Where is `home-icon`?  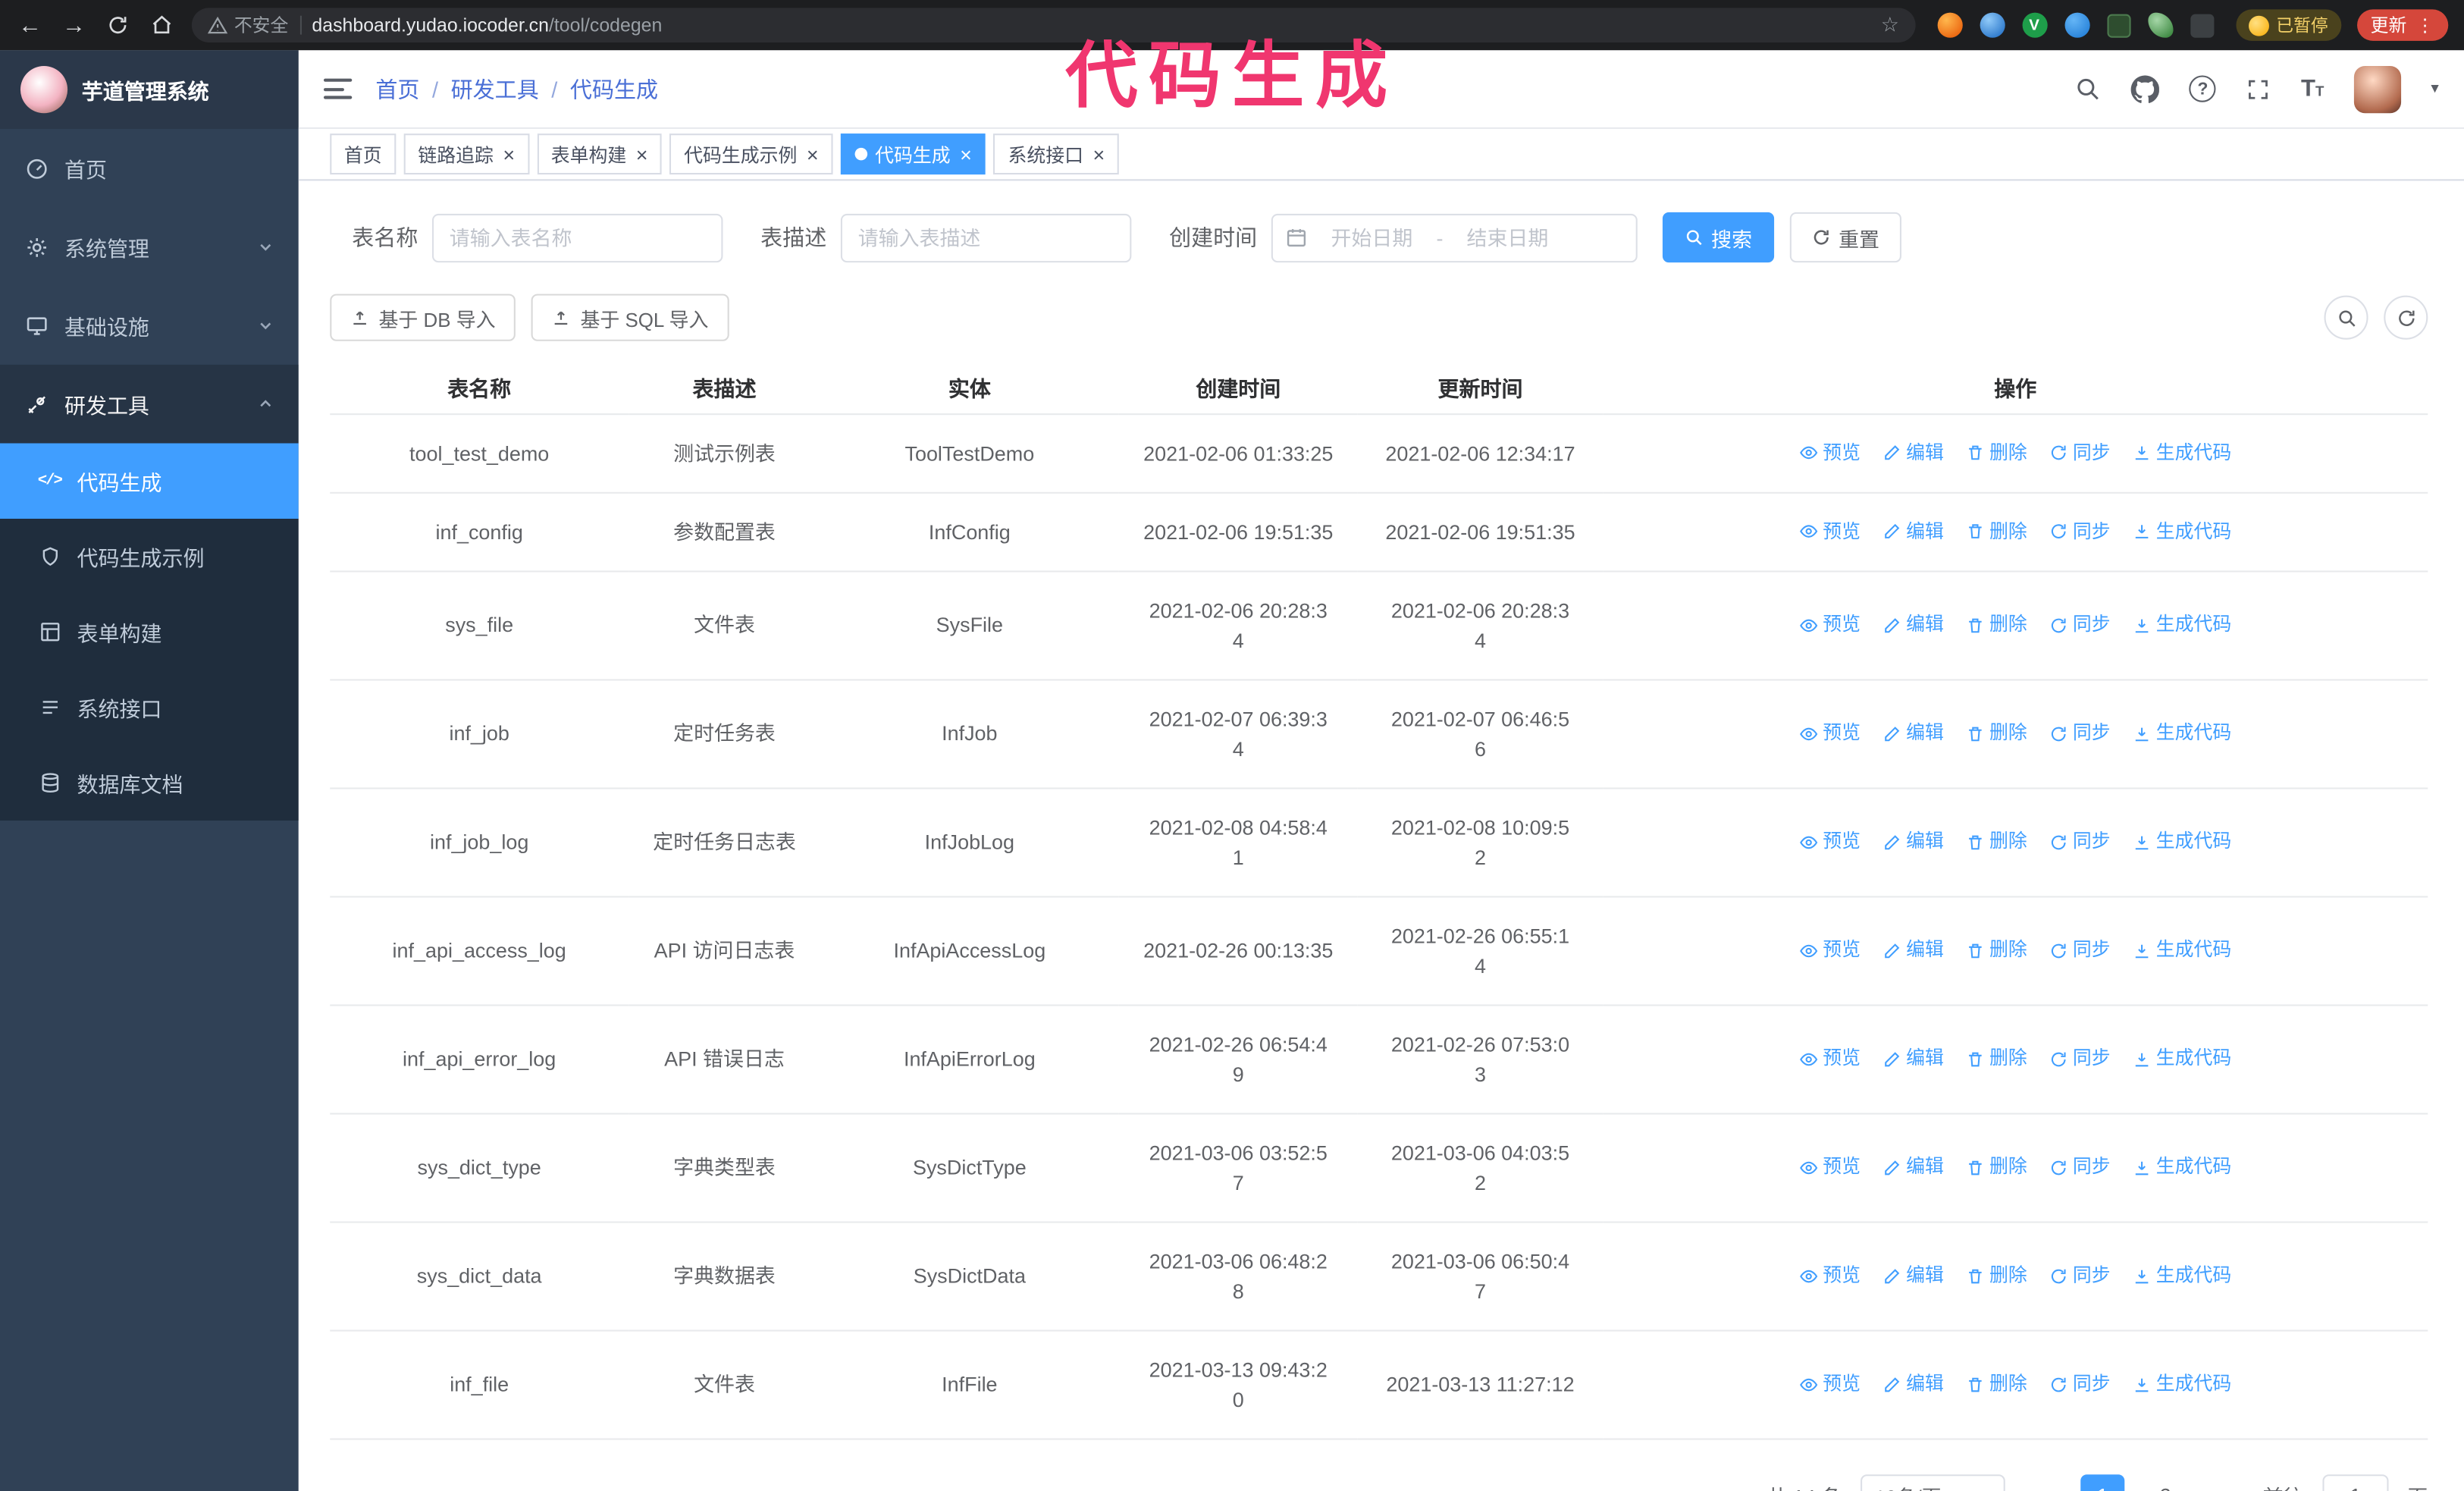
home-icon is located at coordinates (162, 25).